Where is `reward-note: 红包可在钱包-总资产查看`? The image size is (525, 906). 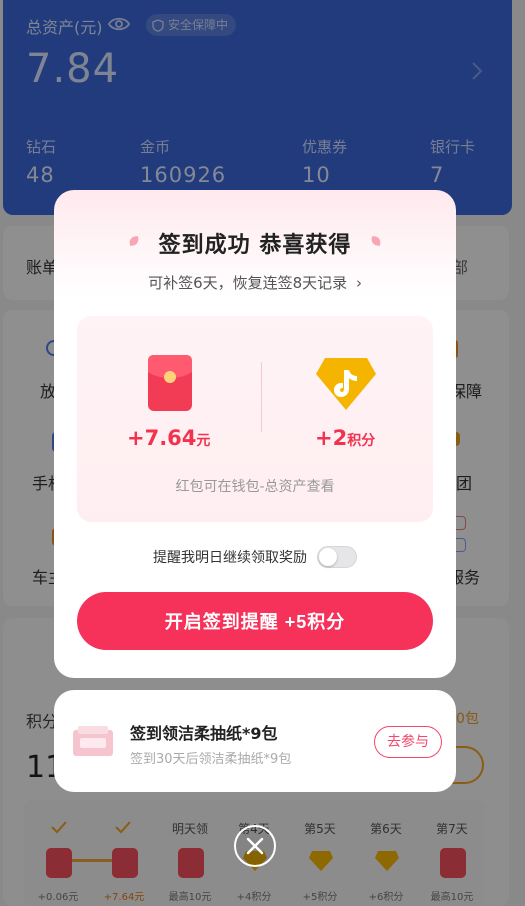 reward-note: 红包可在钱包-总资产查看 is located at coordinates (255, 487).